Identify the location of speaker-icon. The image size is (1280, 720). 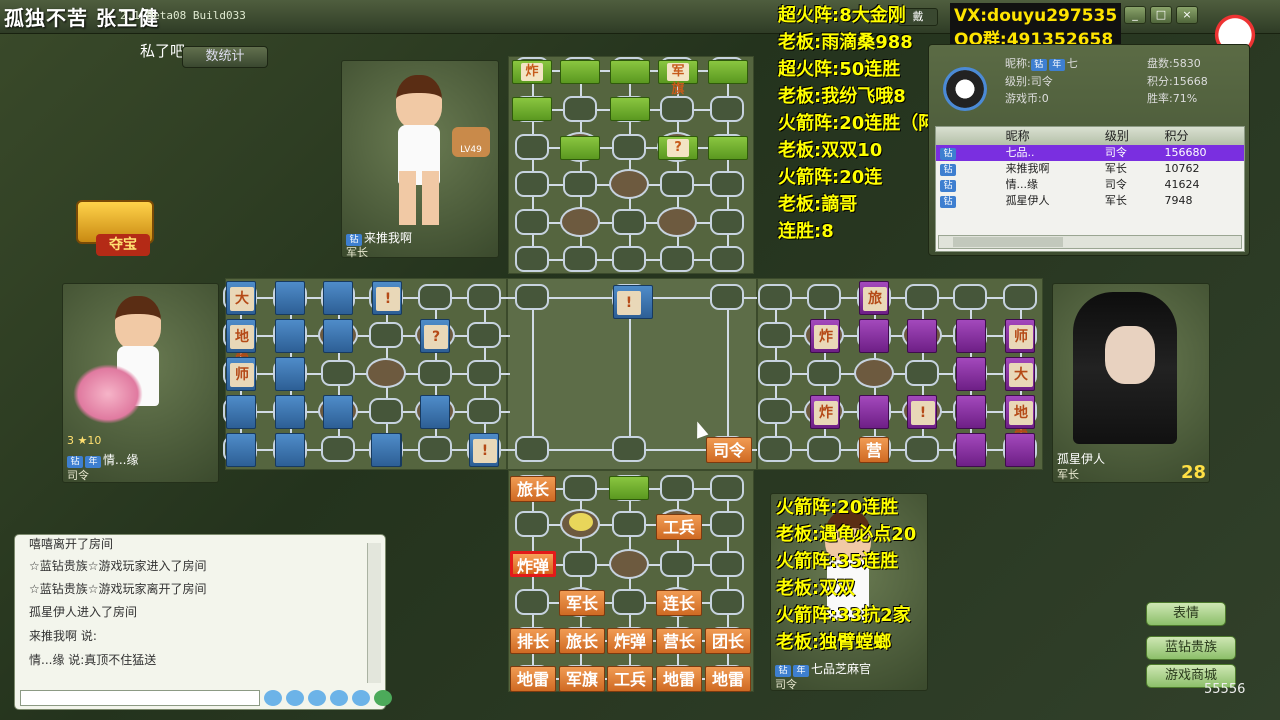
(317, 698).